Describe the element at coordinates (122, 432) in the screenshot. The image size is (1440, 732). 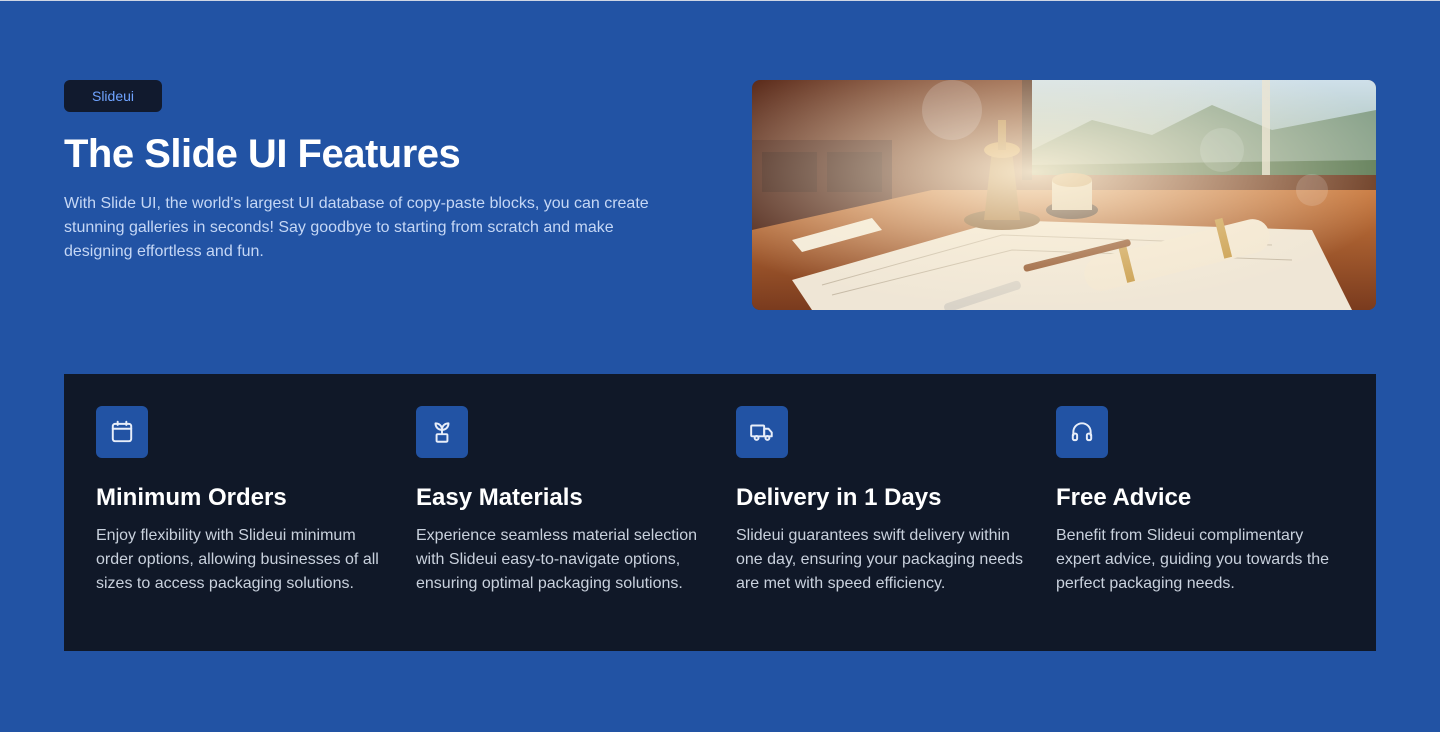
I see `calendar-icon` at that location.